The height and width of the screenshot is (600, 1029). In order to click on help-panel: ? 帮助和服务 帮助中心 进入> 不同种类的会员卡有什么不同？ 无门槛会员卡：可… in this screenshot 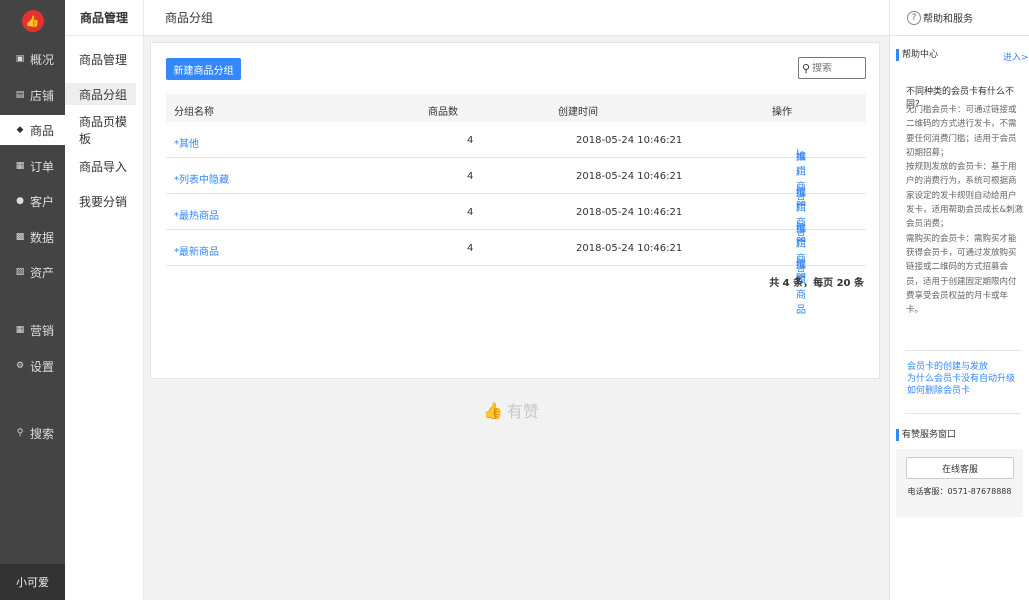, I will do `click(959, 300)`.